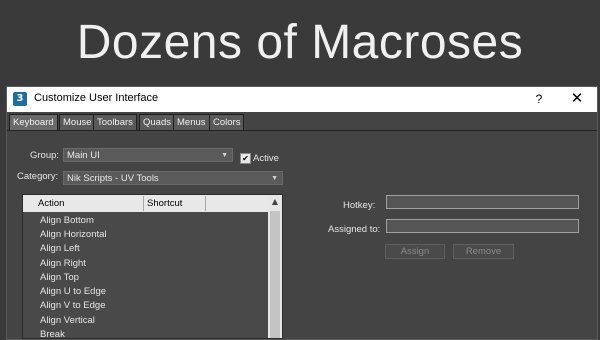 The width and height of the screenshot is (600, 340). What do you see at coordinates (191, 122) in the screenshot?
I see `tab-menus: Menus` at bounding box center [191, 122].